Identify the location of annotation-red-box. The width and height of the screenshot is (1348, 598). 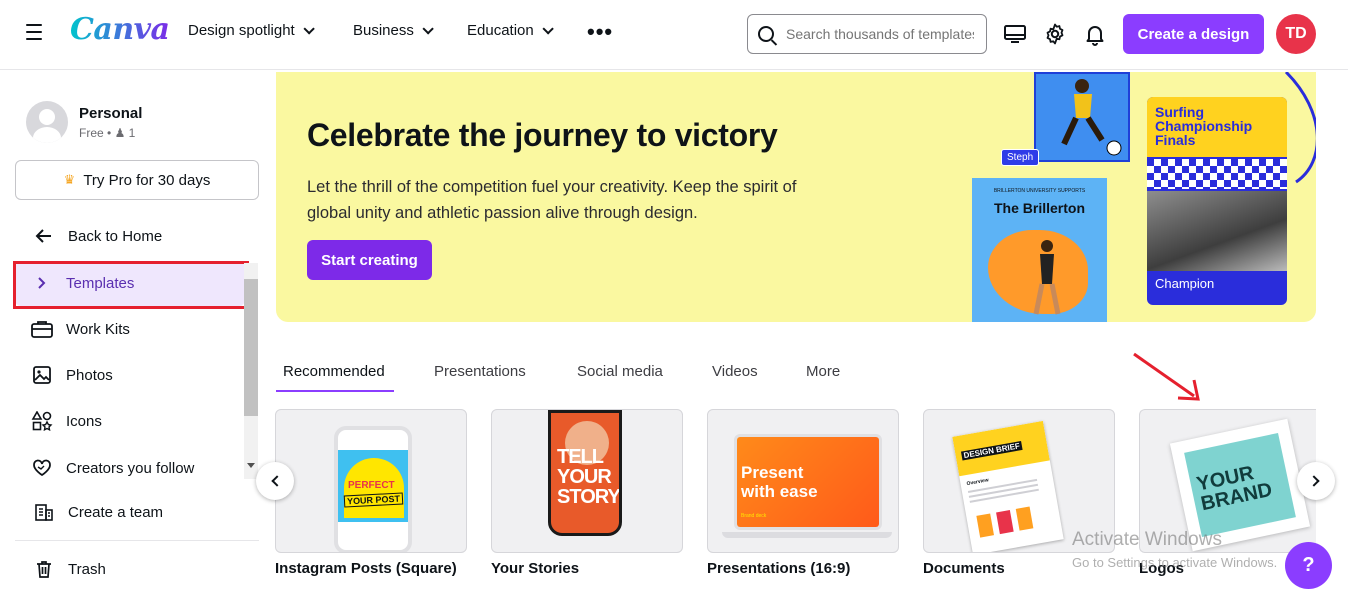
(131, 285).